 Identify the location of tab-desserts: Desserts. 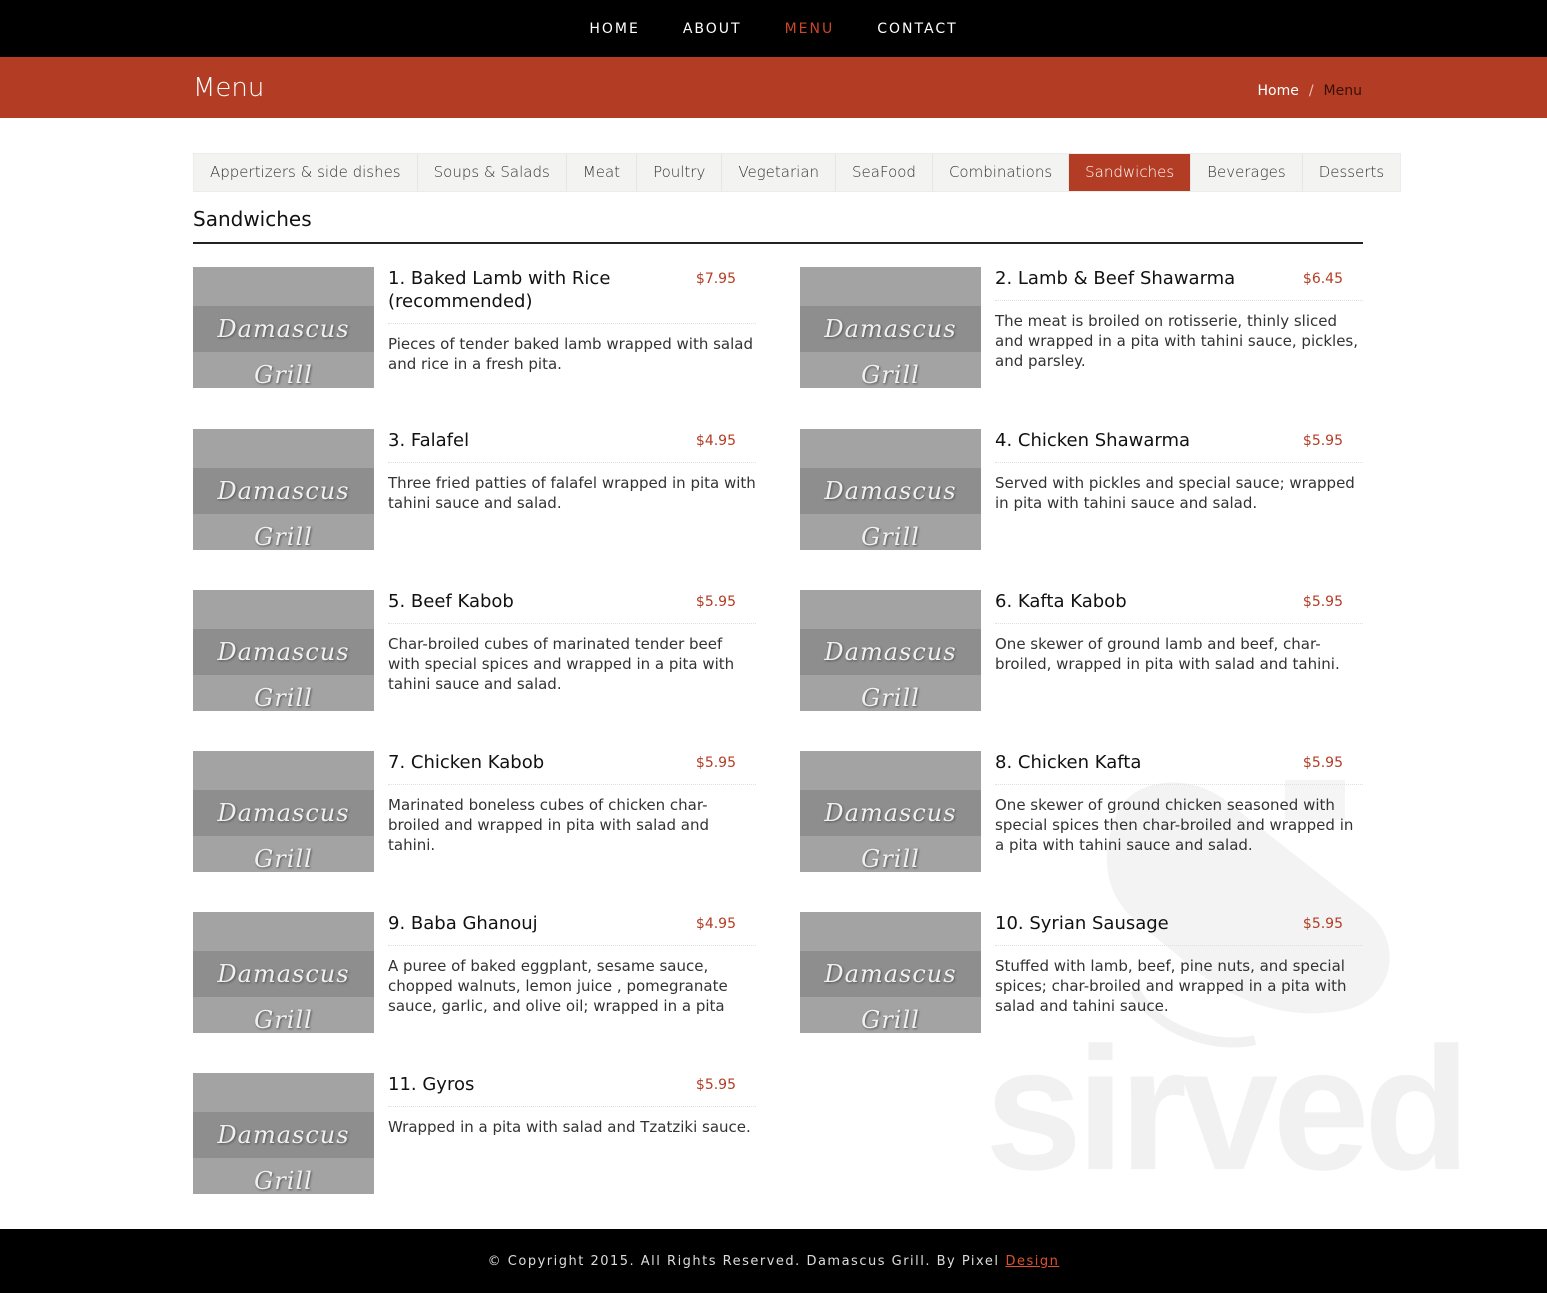
(1352, 172).